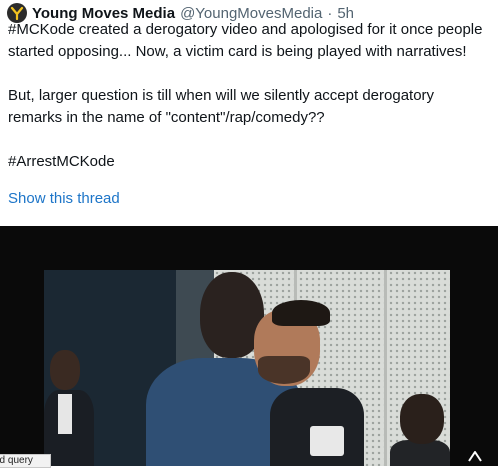 The width and height of the screenshot is (498, 468). Describe the element at coordinates (250, 162) in the screenshot. I see `tweet-hashtag: #ArrestMCKode` at that location.